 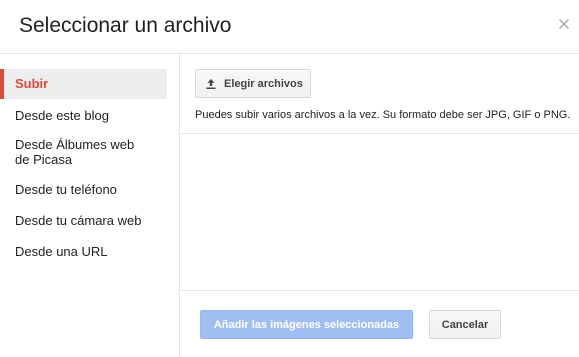 What do you see at coordinates (32, 83) in the screenshot?
I see `sidebar-item-label: Subir` at bounding box center [32, 83].